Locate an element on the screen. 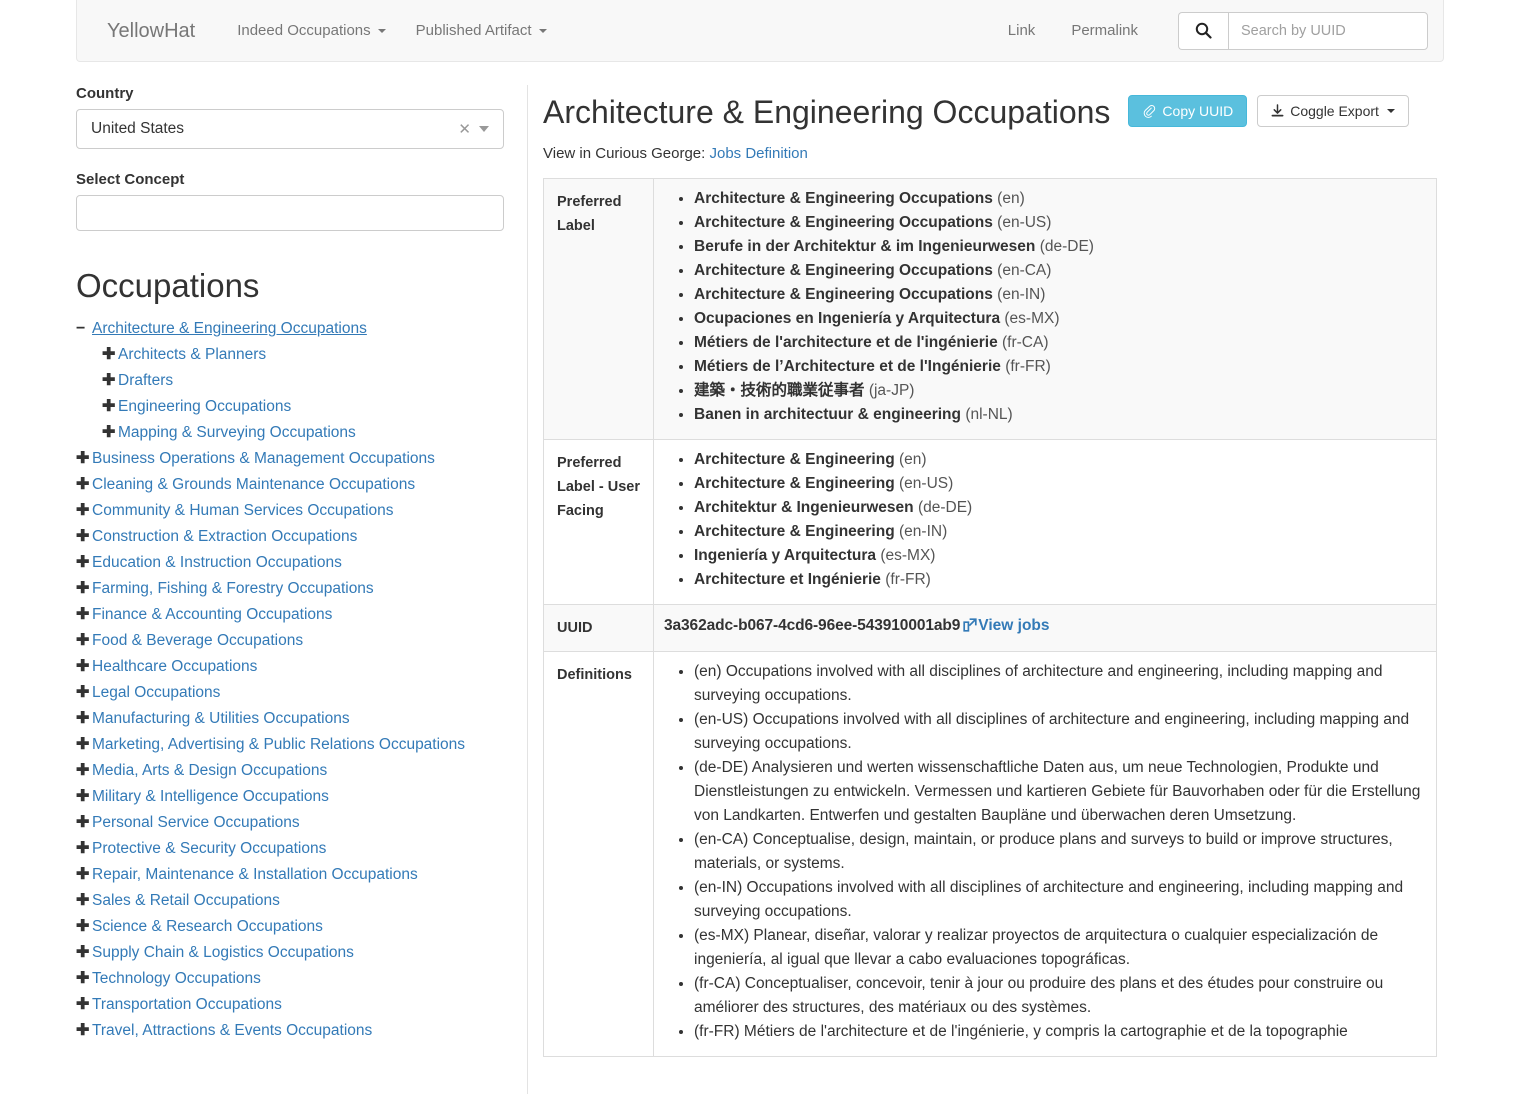  tree-node-label: Media, Arts & Design Occupations is located at coordinates (209, 770).